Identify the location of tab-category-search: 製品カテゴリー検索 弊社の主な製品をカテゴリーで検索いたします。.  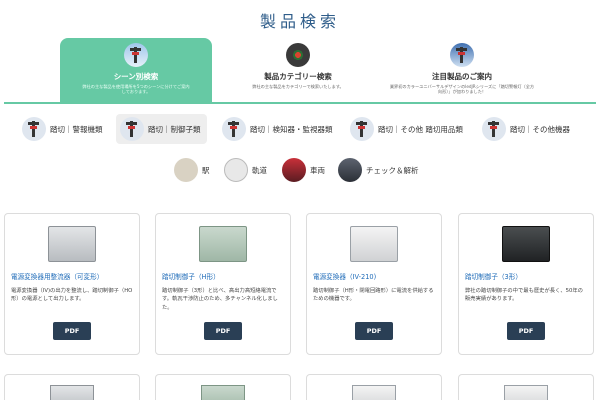
(298, 70).